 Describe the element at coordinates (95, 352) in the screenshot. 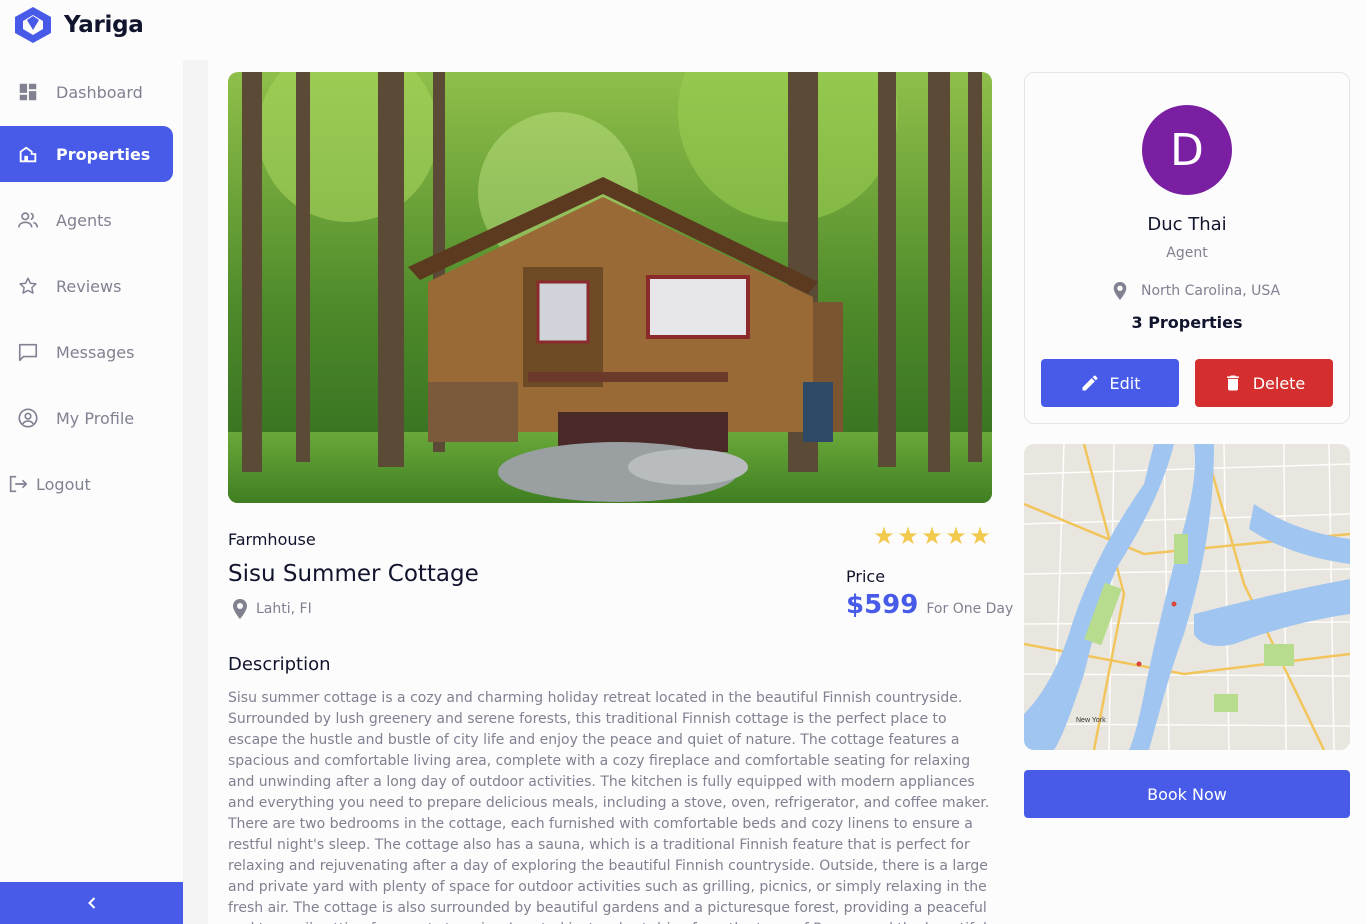

I see `sidebar-item-label: Messages` at that location.